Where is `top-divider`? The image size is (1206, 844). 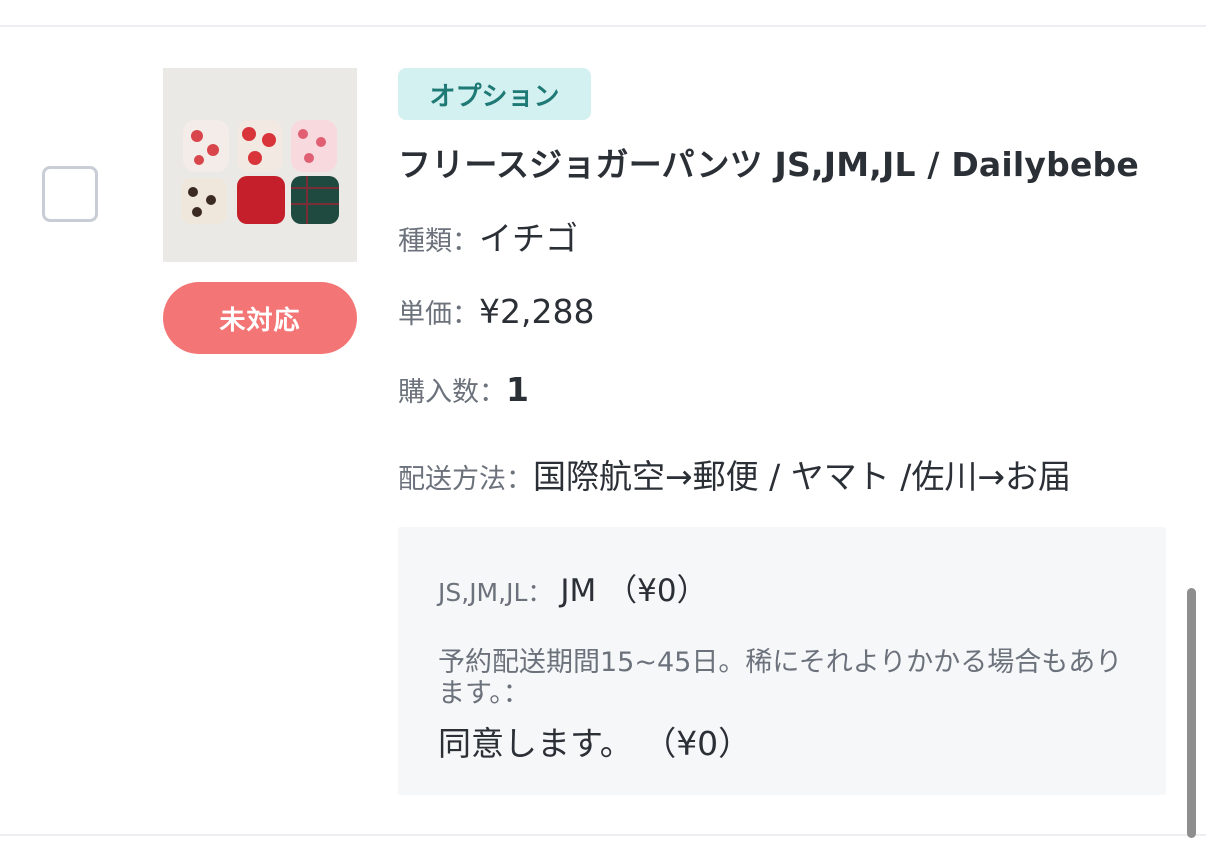
top-divider is located at coordinates (603, 26).